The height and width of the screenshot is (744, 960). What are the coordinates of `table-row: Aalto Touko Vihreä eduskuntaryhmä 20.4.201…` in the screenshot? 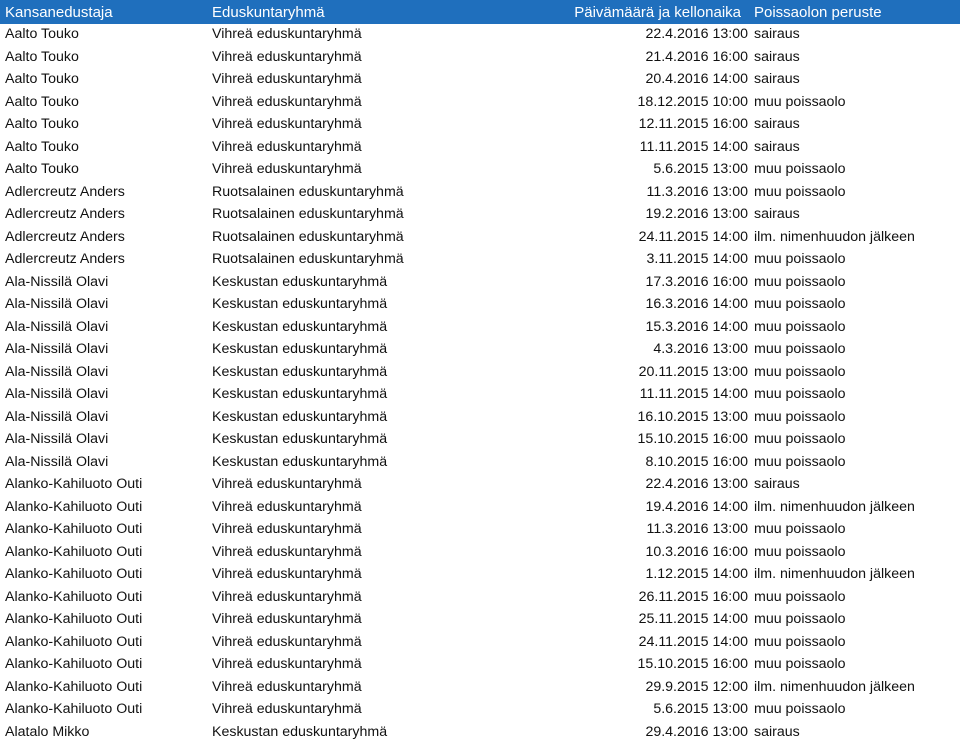 It's located at (480, 80).